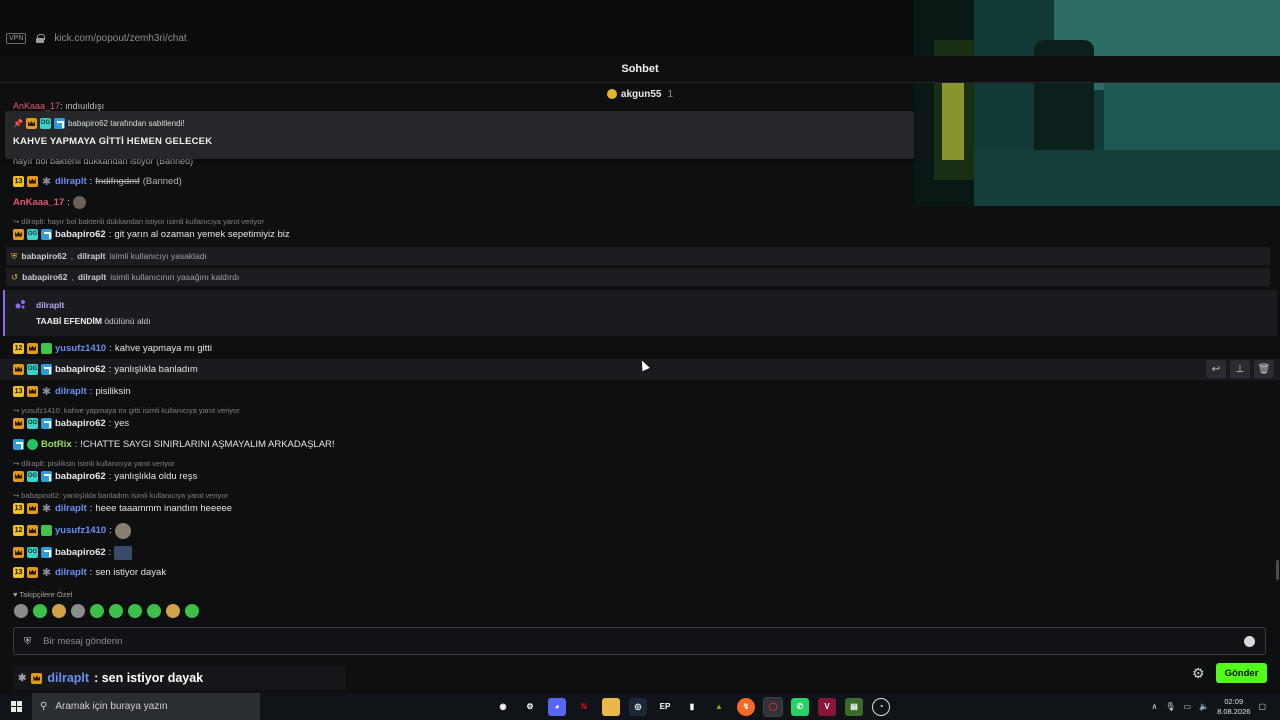 Image resolution: width=1280 pixels, height=720 pixels. I want to click on delete-icon: 🗑, so click(1264, 369).